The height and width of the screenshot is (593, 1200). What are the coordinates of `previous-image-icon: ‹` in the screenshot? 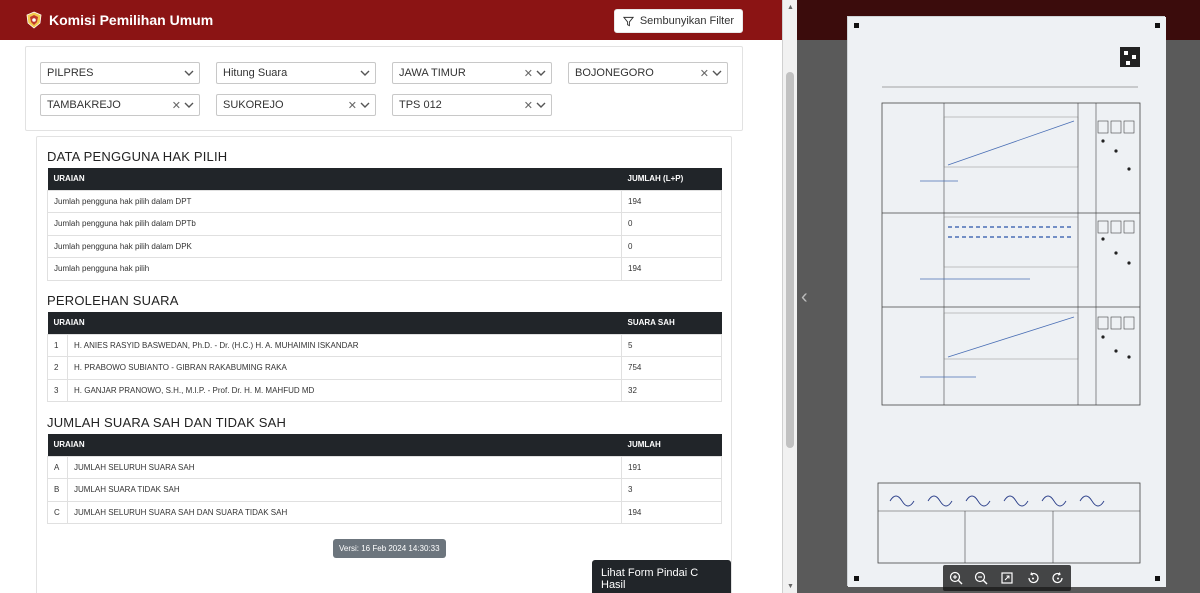 It's located at (804, 297).